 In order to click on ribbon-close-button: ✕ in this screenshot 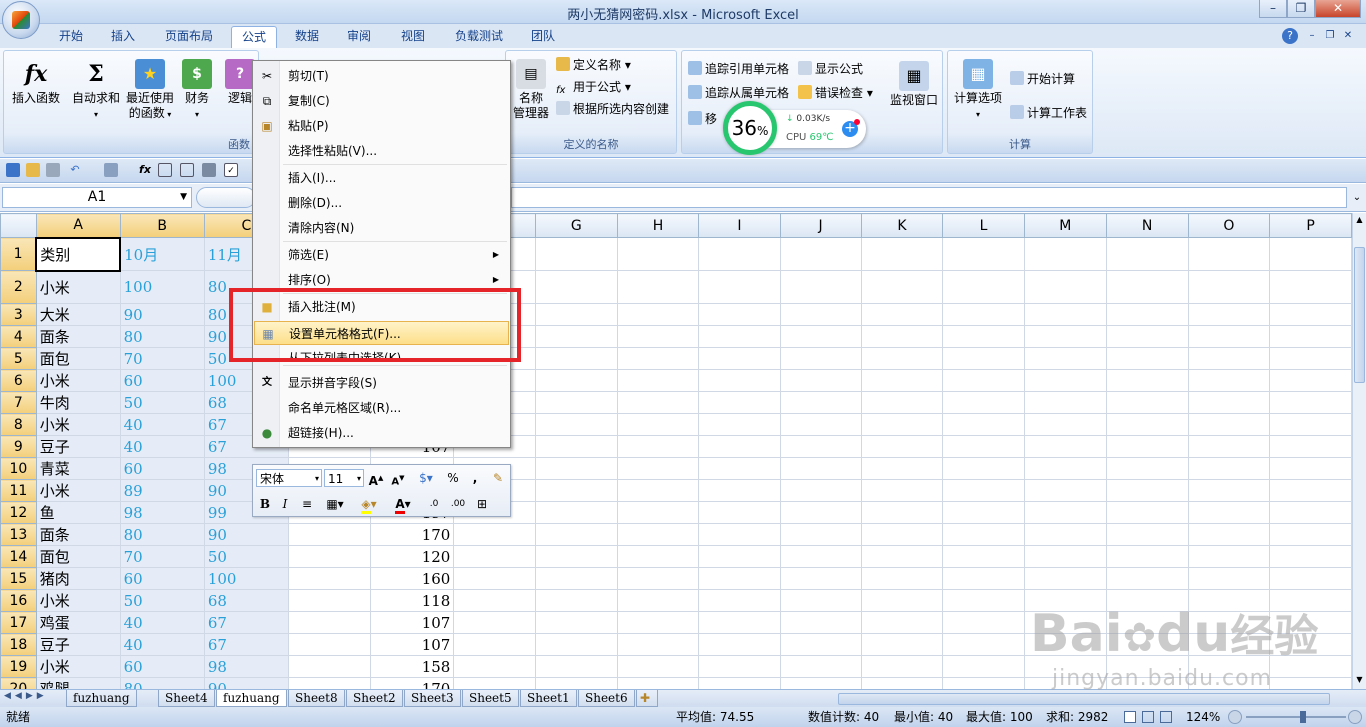, I will do `click(1348, 37)`.